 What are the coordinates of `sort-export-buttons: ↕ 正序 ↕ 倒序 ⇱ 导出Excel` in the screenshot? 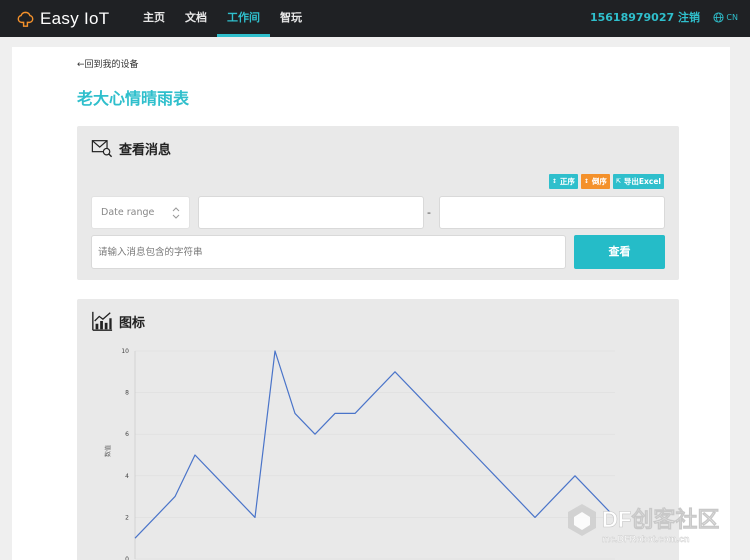 It's located at (605, 181).